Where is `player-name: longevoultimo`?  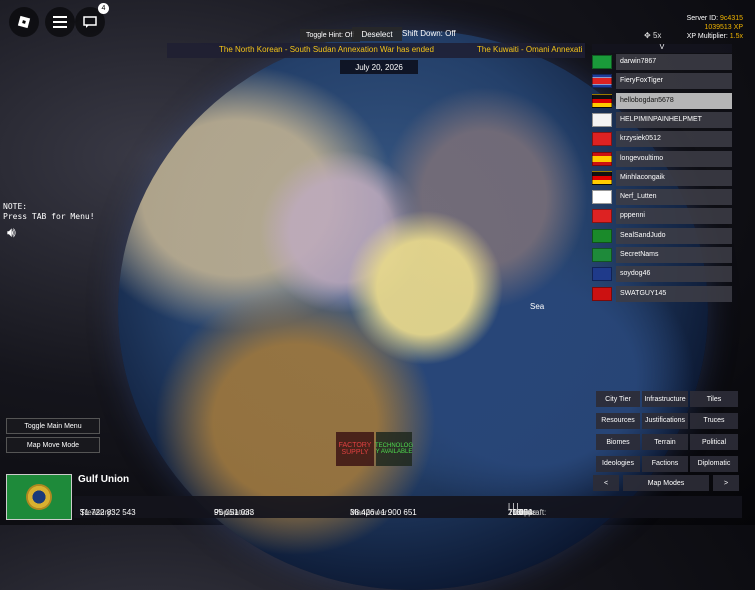 player-name: longevoultimo is located at coordinates (674, 158).